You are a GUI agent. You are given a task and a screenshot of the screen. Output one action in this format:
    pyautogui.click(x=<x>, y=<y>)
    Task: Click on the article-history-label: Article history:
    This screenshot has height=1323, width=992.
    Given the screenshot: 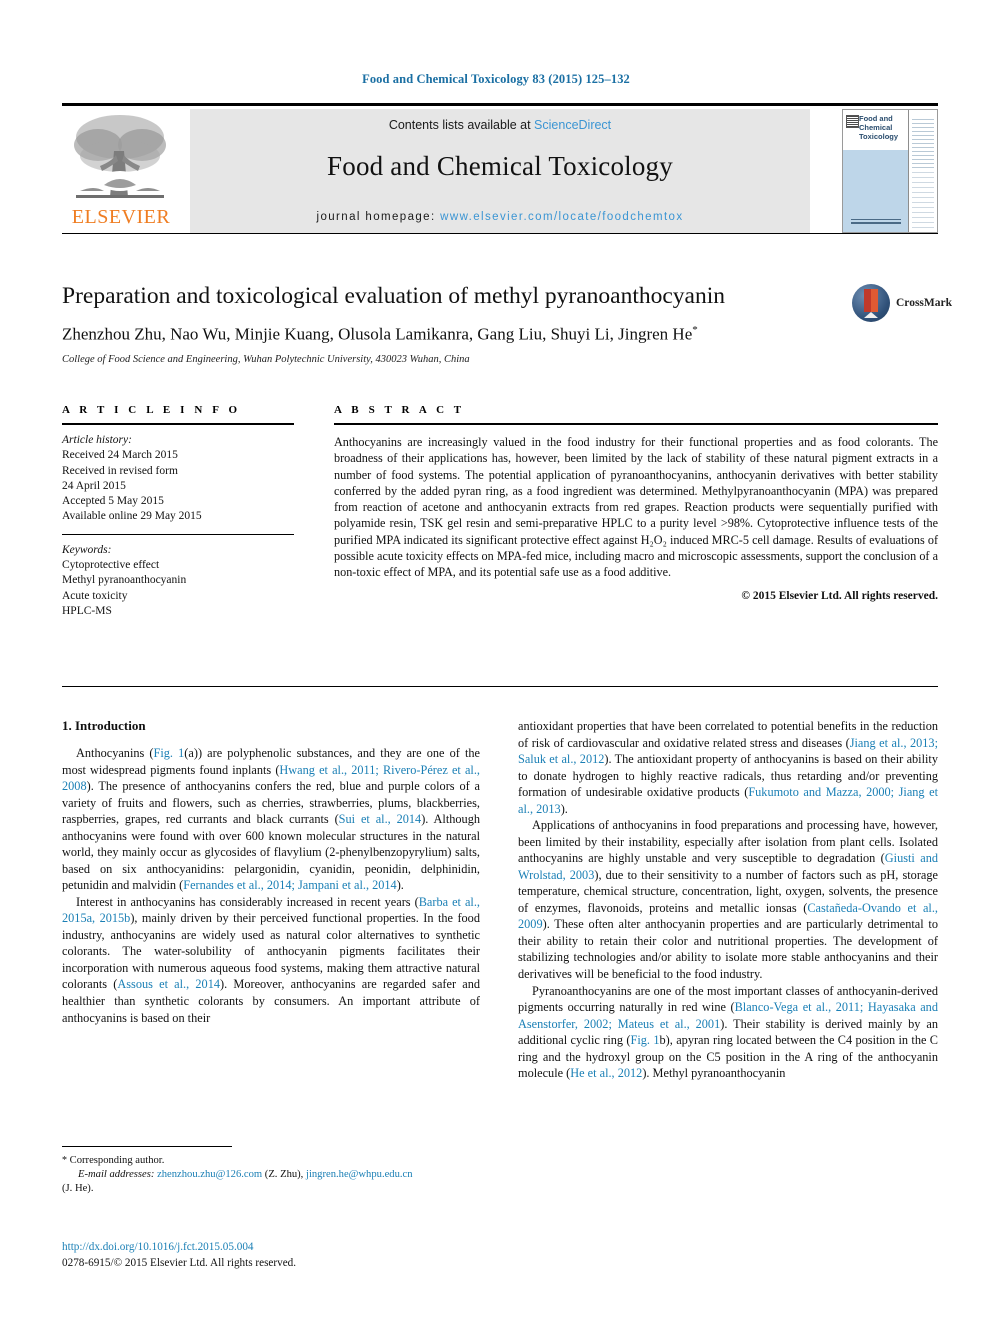 What is the action you would take?
    pyautogui.click(x=97, y=440)
    